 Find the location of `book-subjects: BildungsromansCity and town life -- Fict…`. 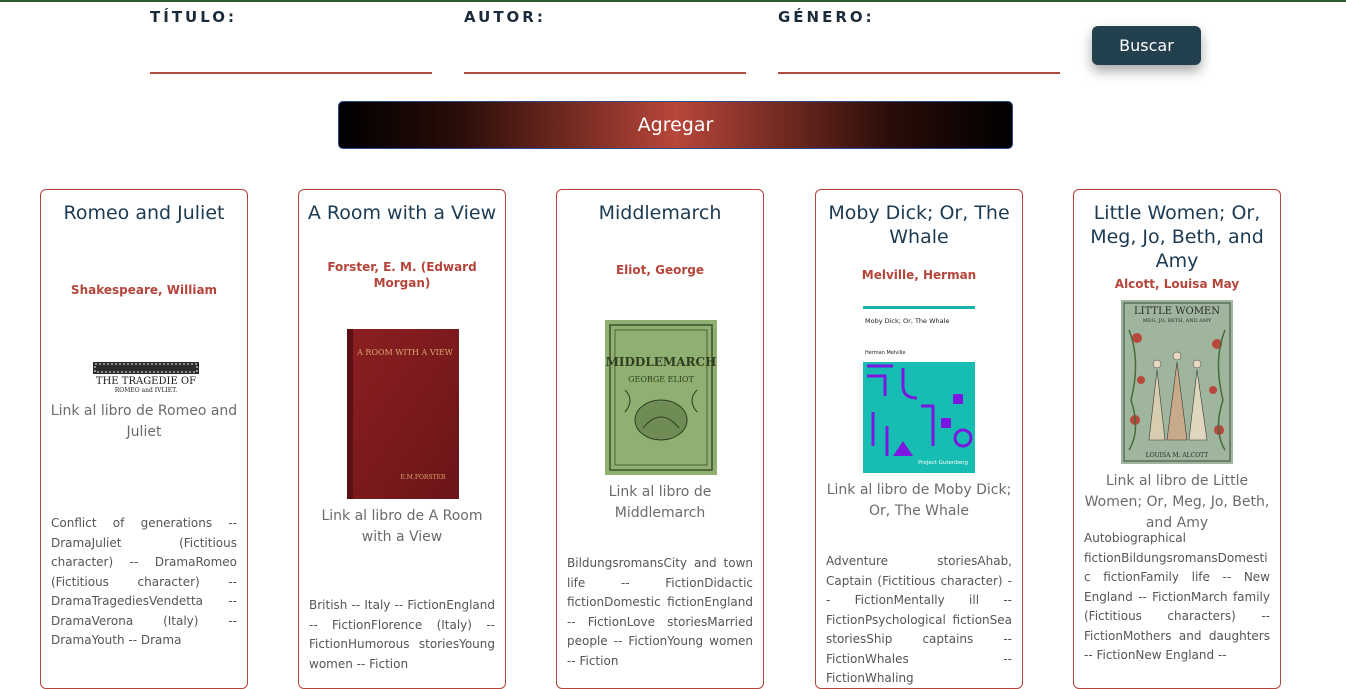

book-subjects: BildungsromansCity and town life -- Fict… is located at coordinates (660, 612).